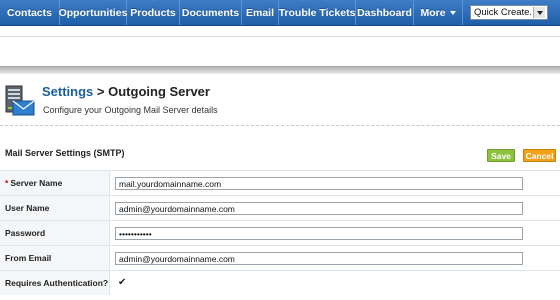 The image size is (560, 300). What do you see at coordinates (501, 155) in the screenshot?
I see `save-button: Save` at bounding box center [501, 155].